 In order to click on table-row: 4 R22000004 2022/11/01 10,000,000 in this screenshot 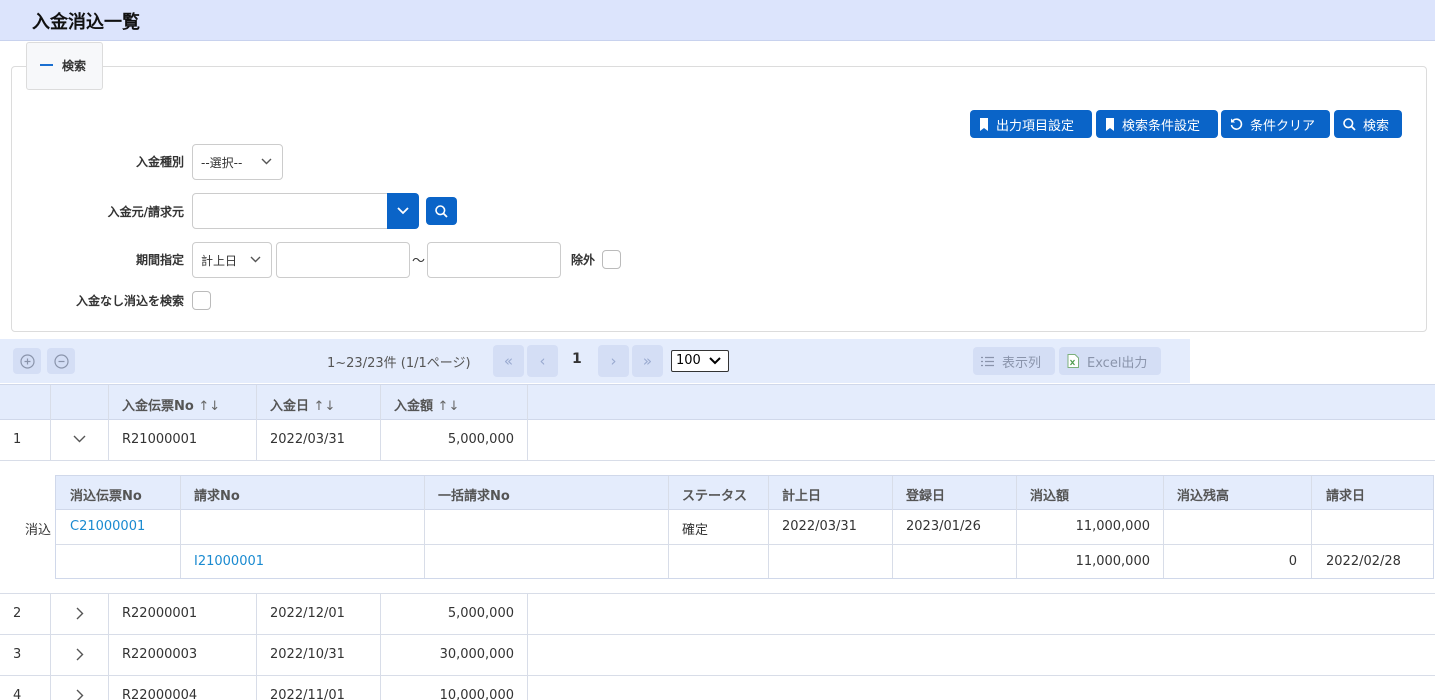, I will do `click(717, 688)`.